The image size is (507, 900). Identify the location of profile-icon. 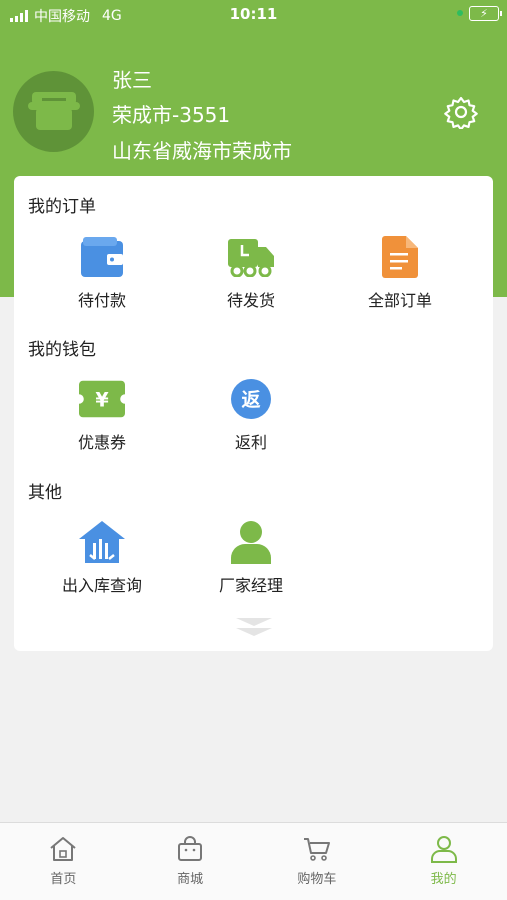
(444, 849).